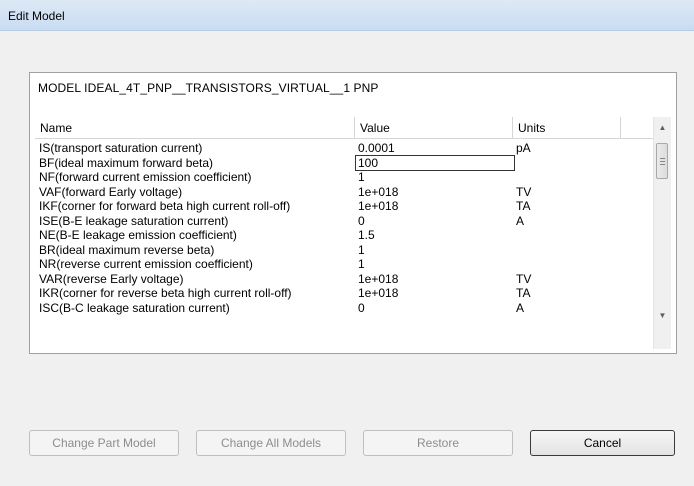 The width and height of the screenshot is (694, 486). Describe the element at coordinates (111, 191) in the screenshot. I see `param-name-cell: VAF(forward Early voltage)` at that location.